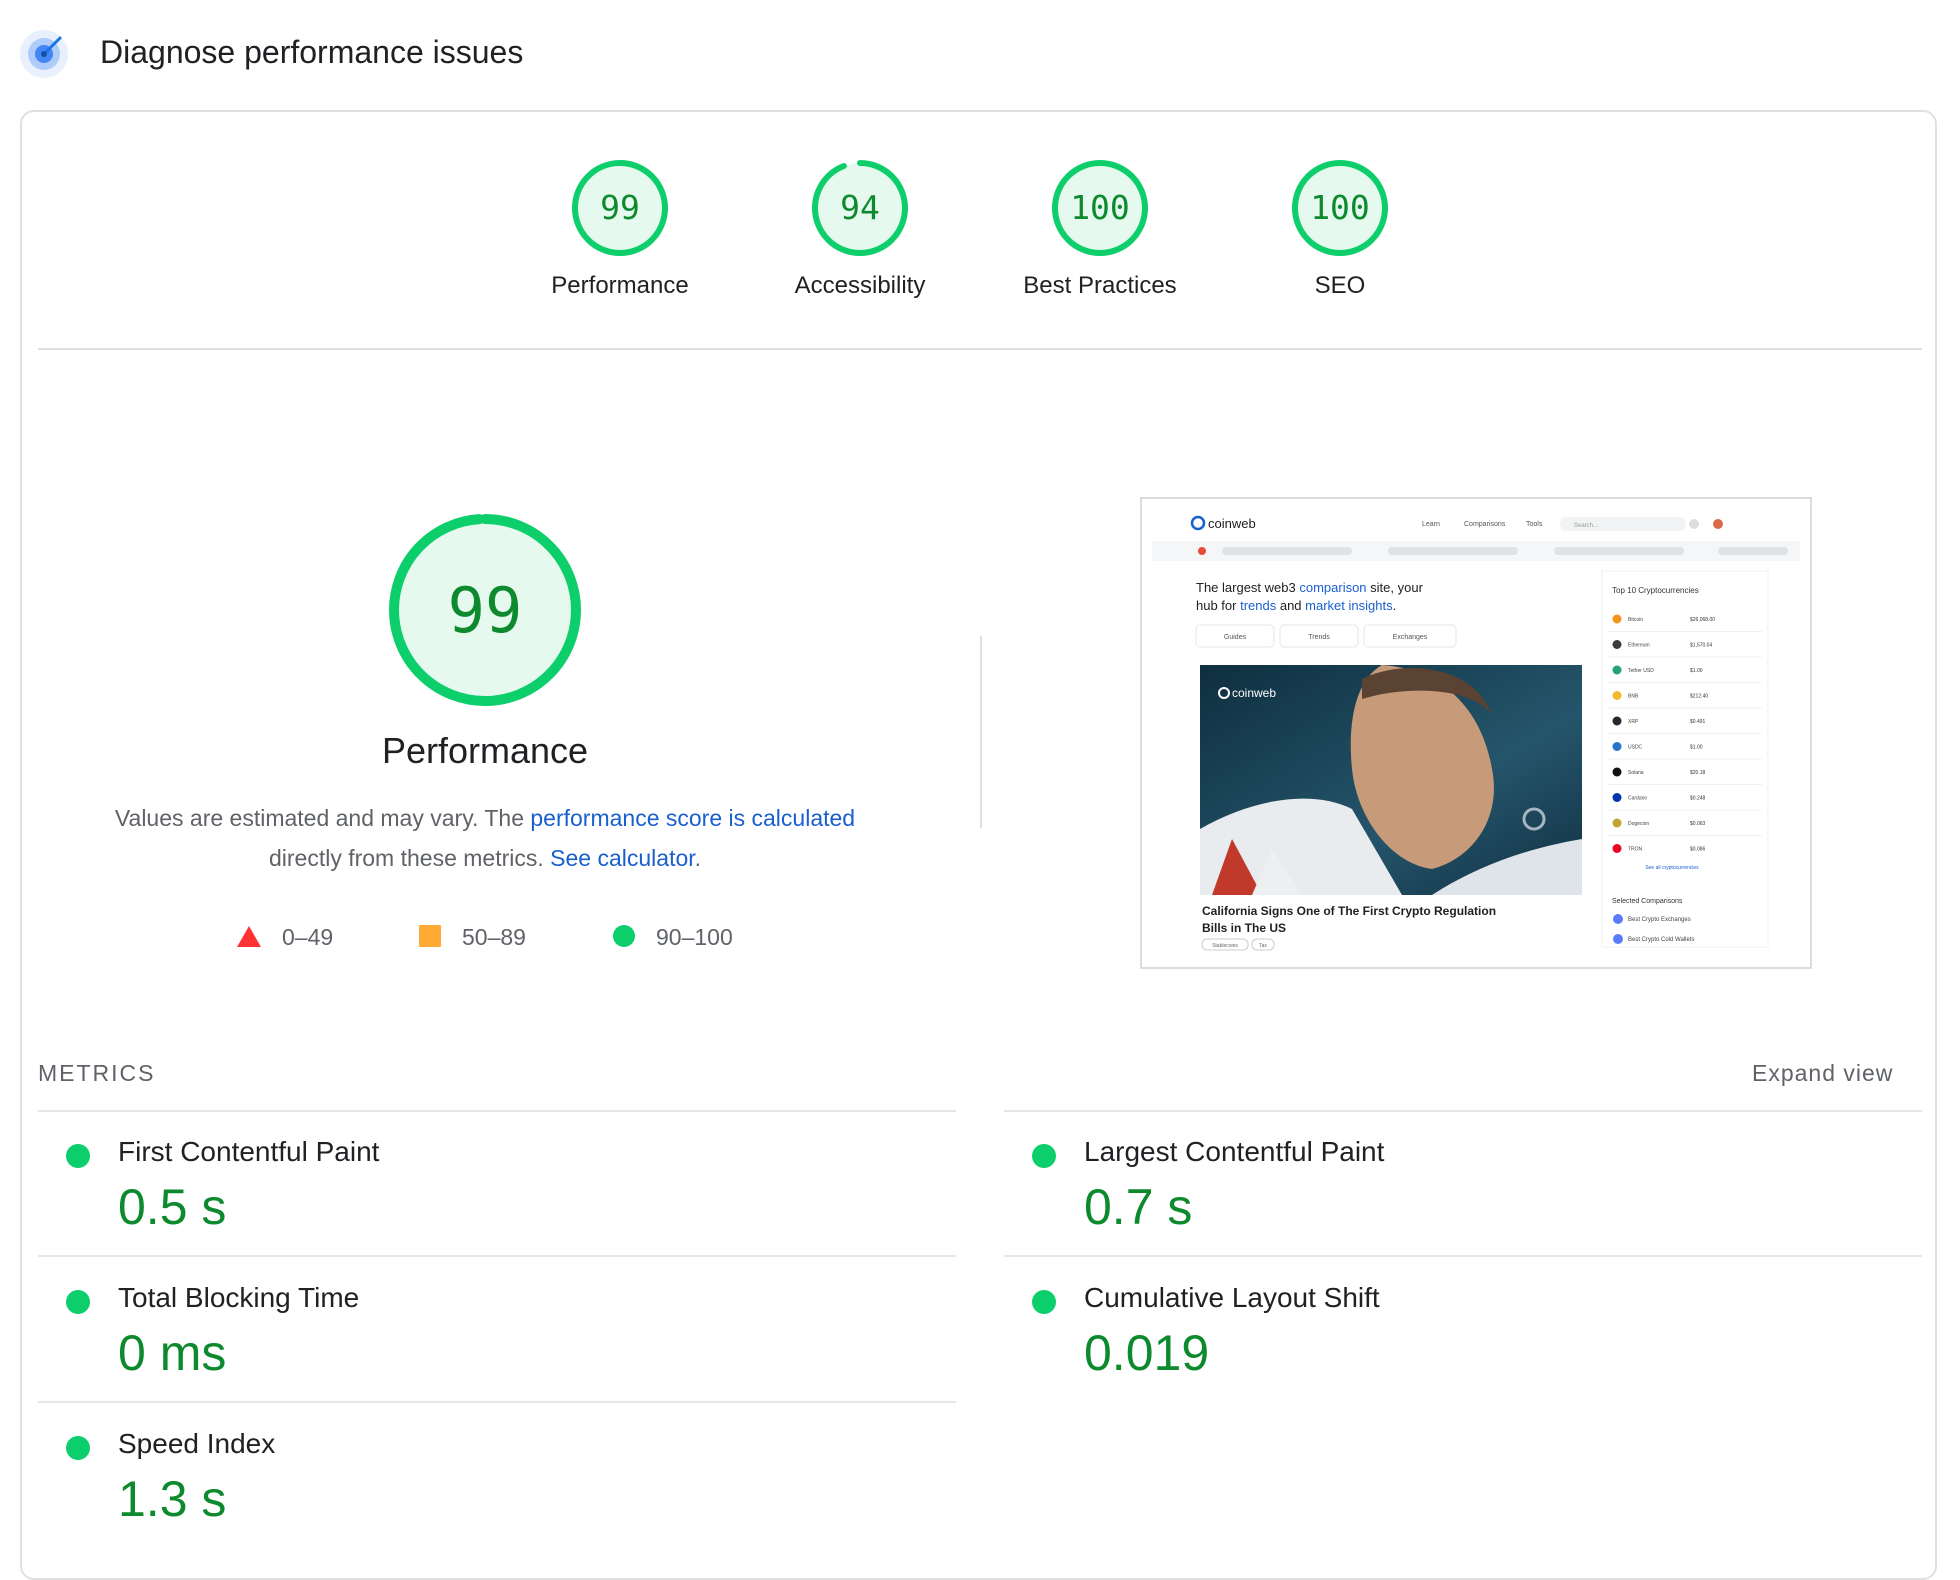 This screenshot has width=1960, height=1580. I want to click on expand-view-button: Expand view, so click(1822, 1073).